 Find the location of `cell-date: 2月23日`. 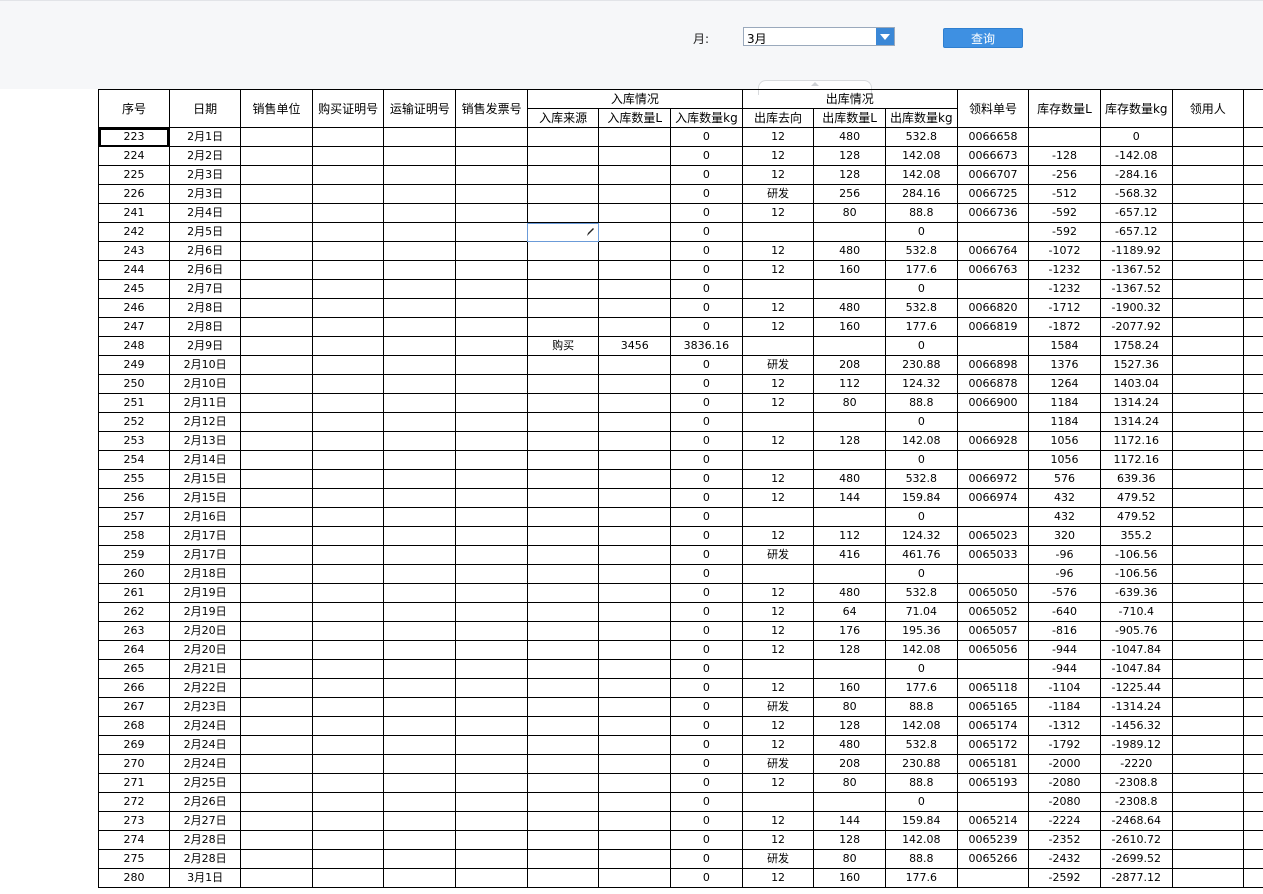

cell-date: 2月23日 is located at coordinates (205, 707).